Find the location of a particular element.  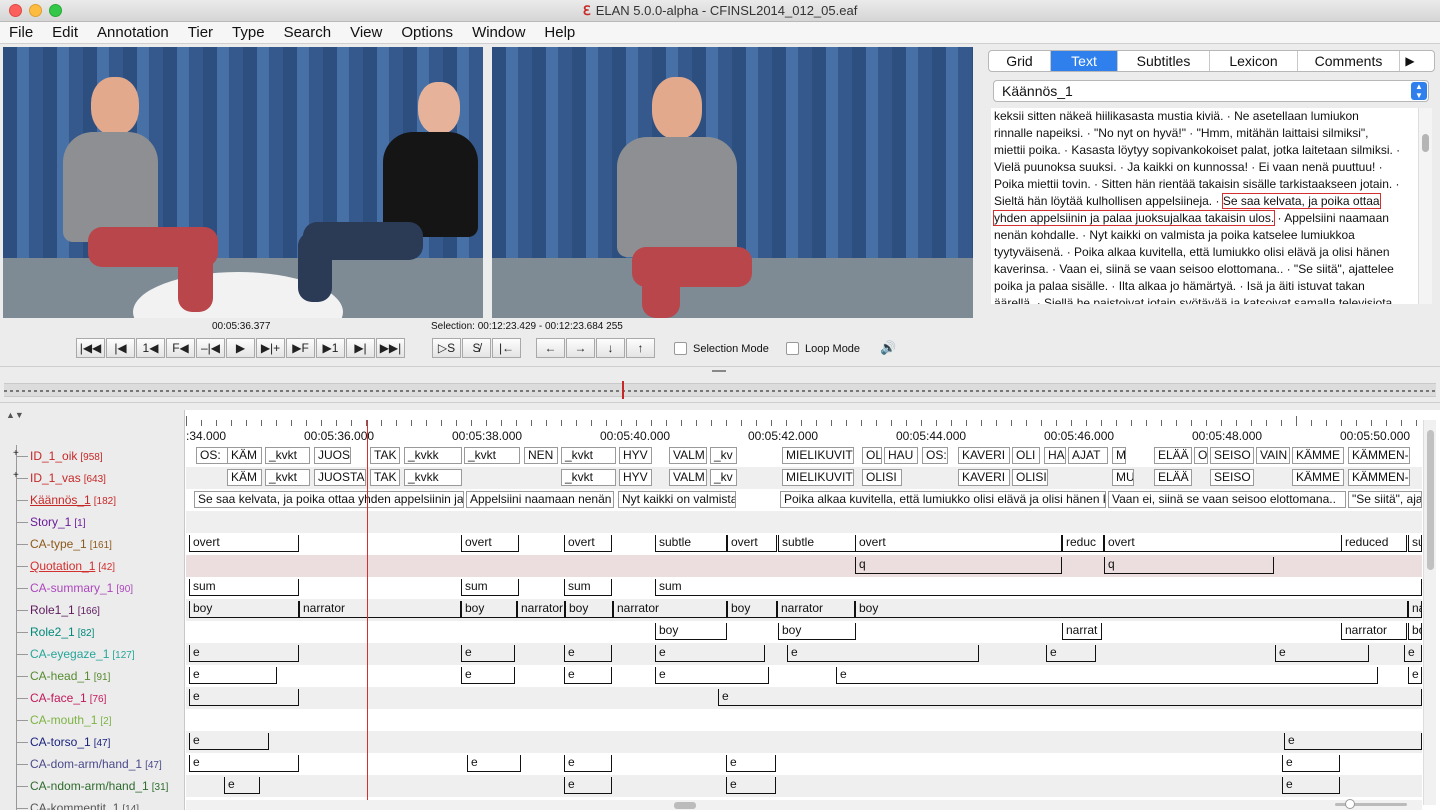

tier-label-ca-head-1: CA-head_1 [91] is located at coordinates (70, 676).